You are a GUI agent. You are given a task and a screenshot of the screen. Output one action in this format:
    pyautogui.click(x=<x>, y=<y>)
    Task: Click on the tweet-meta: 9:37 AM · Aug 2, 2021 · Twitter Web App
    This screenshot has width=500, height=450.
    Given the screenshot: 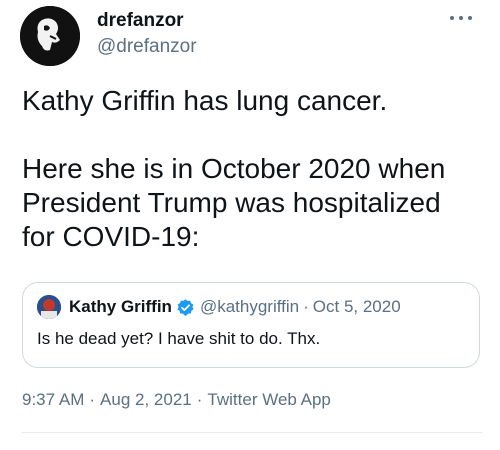 What is the action you would take?
    pyautogui.click(x=176, y=400)
    